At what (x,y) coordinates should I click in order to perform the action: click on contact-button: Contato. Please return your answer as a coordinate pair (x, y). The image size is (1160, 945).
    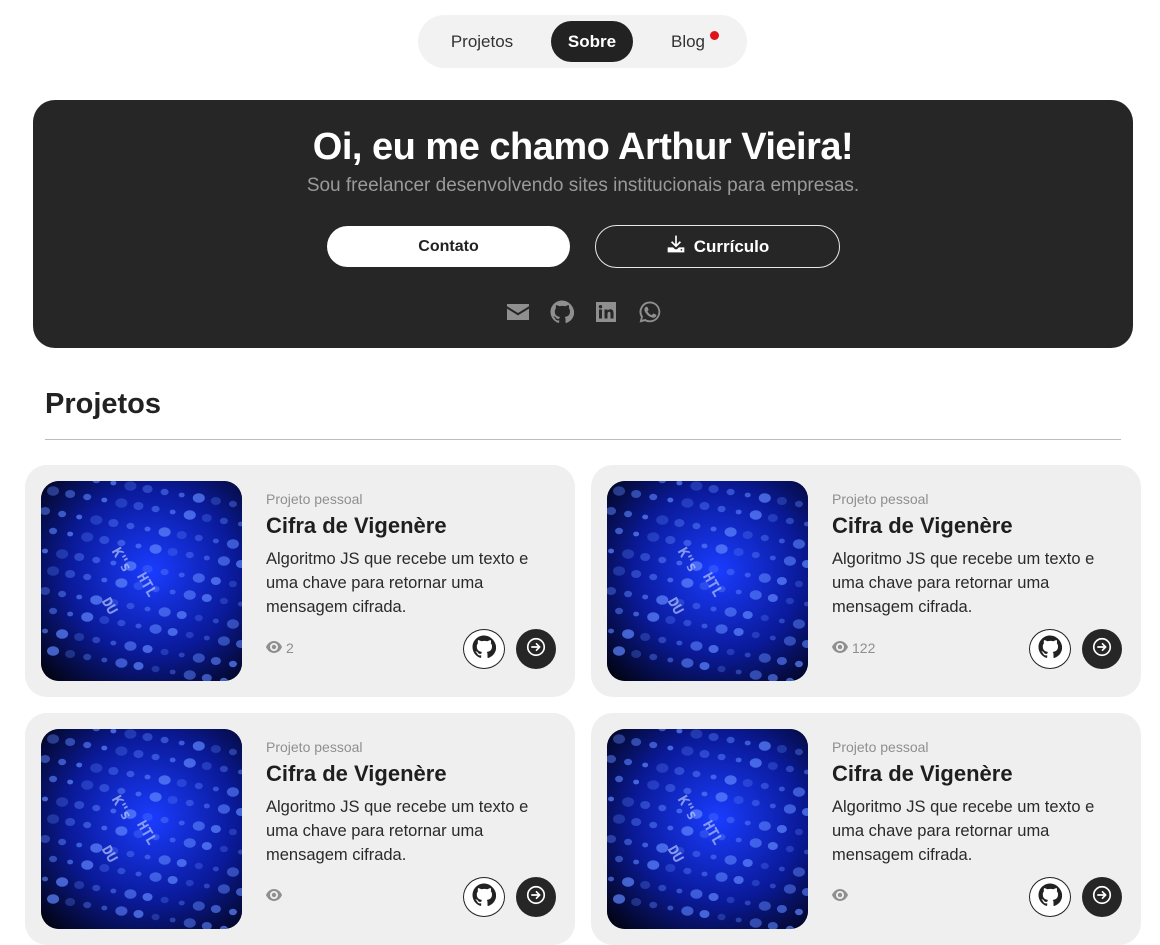
    Looking at the image, I should click on (448, 246).